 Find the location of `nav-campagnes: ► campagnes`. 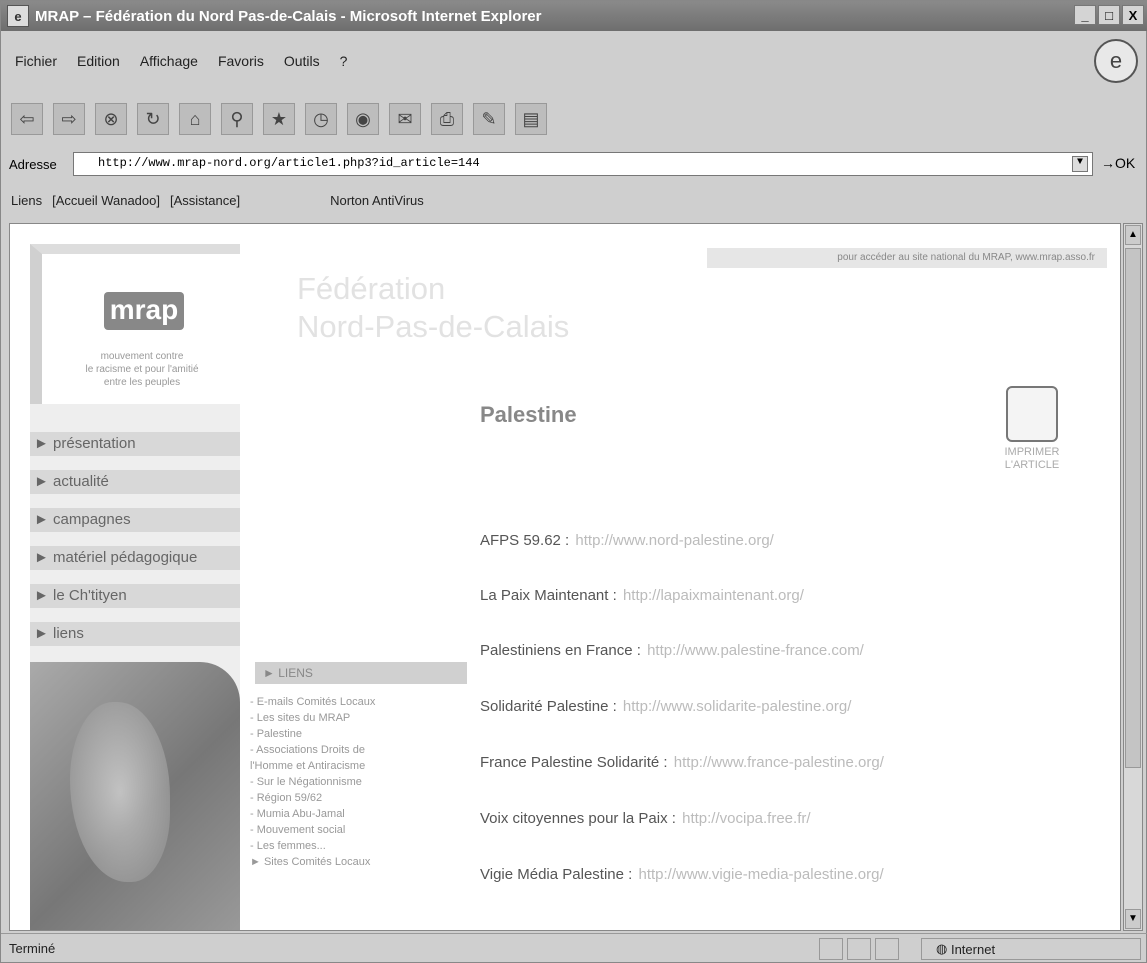

nav-campagnes: ► campagnes is located at coordinates (135, 520).